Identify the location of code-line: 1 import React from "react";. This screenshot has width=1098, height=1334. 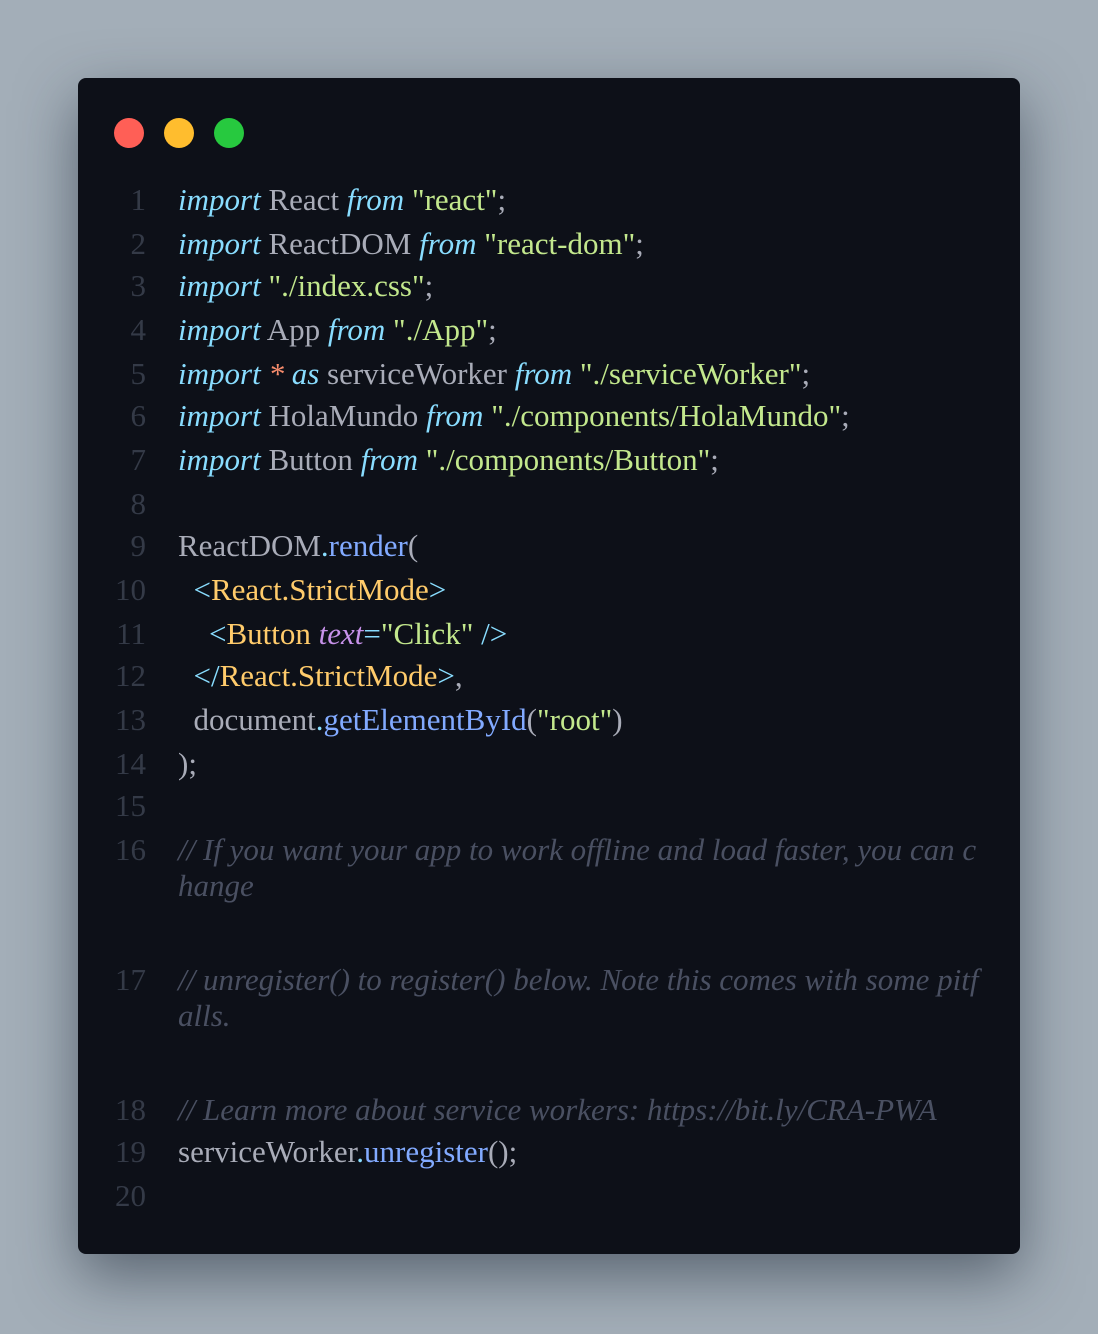
(549, 204).